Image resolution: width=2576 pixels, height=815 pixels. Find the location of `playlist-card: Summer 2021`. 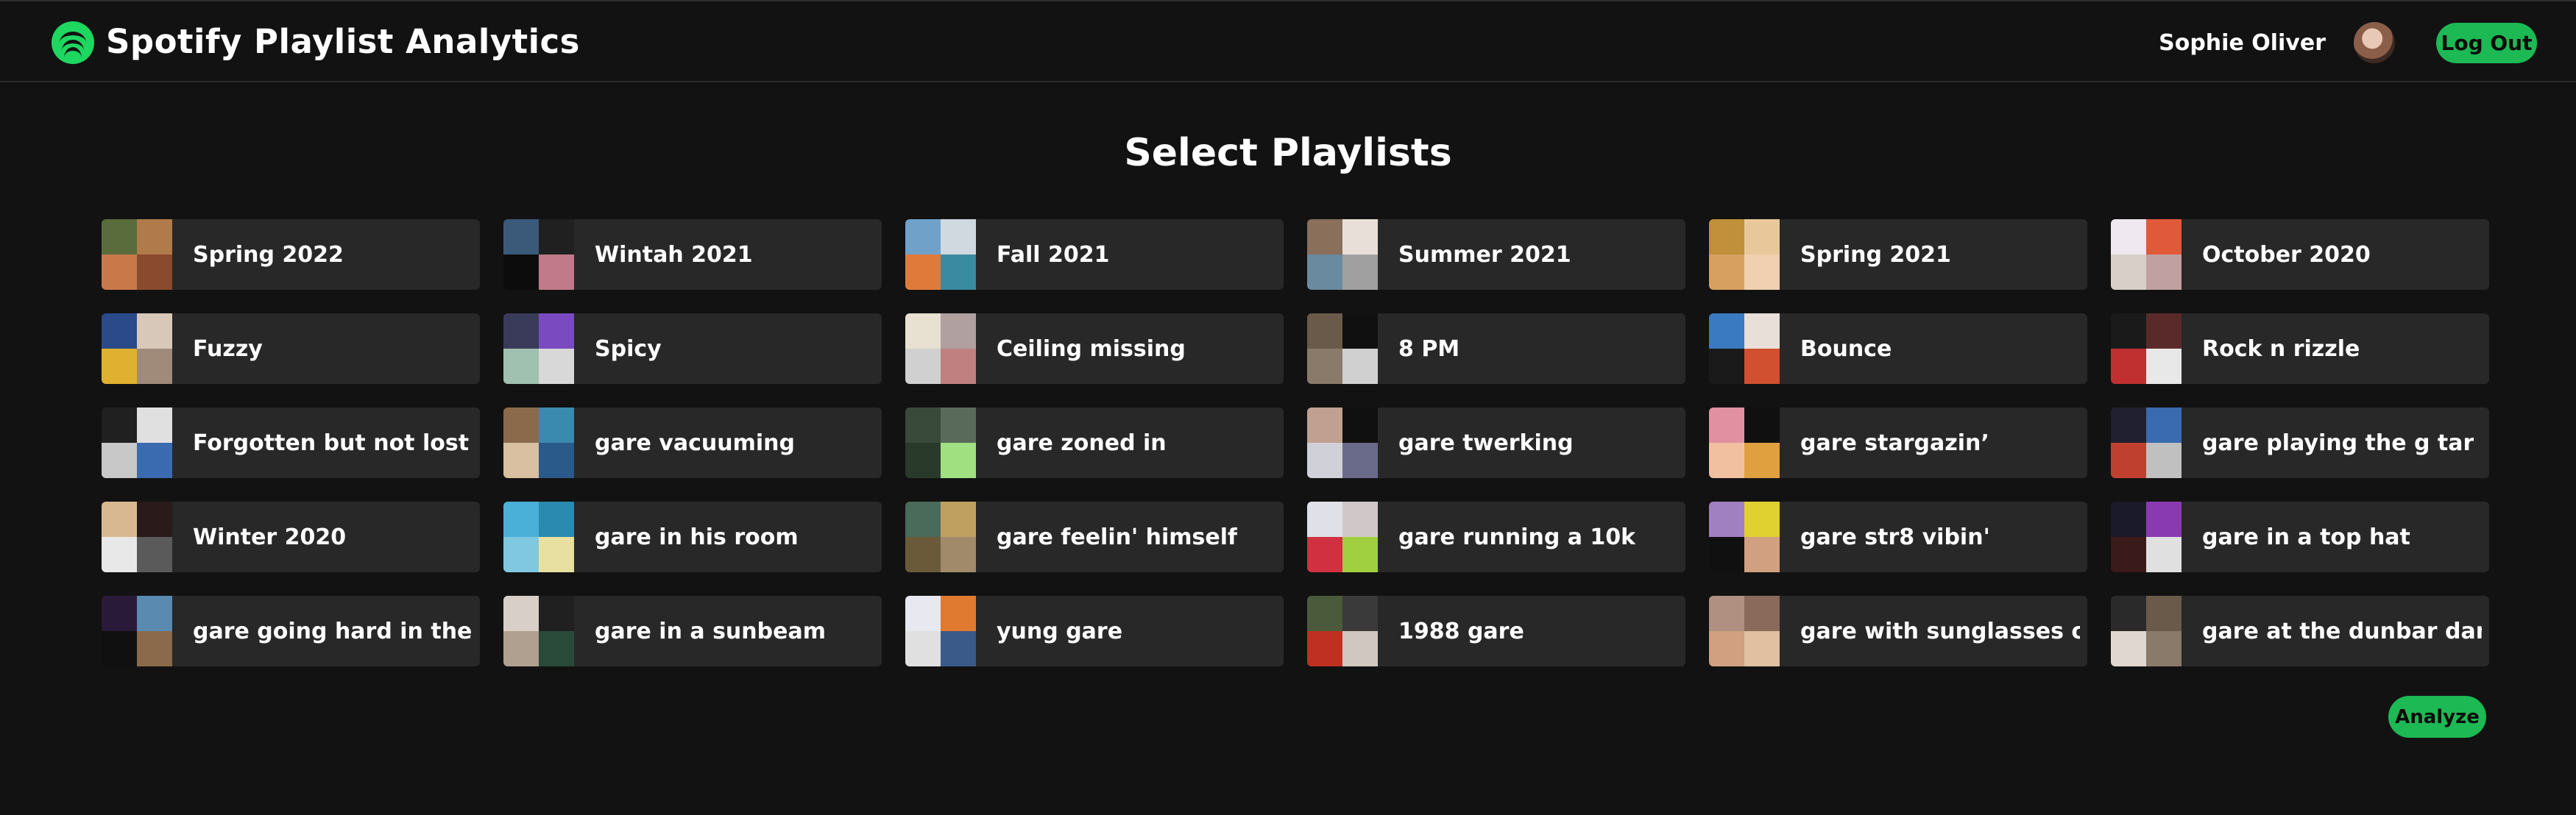

playlist-card: Summer 2021 is located at coordinates (1496, 254).